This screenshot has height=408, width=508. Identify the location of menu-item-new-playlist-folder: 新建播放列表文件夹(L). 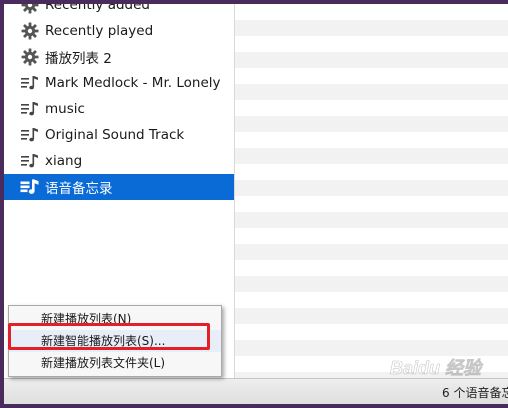
(115, 363).